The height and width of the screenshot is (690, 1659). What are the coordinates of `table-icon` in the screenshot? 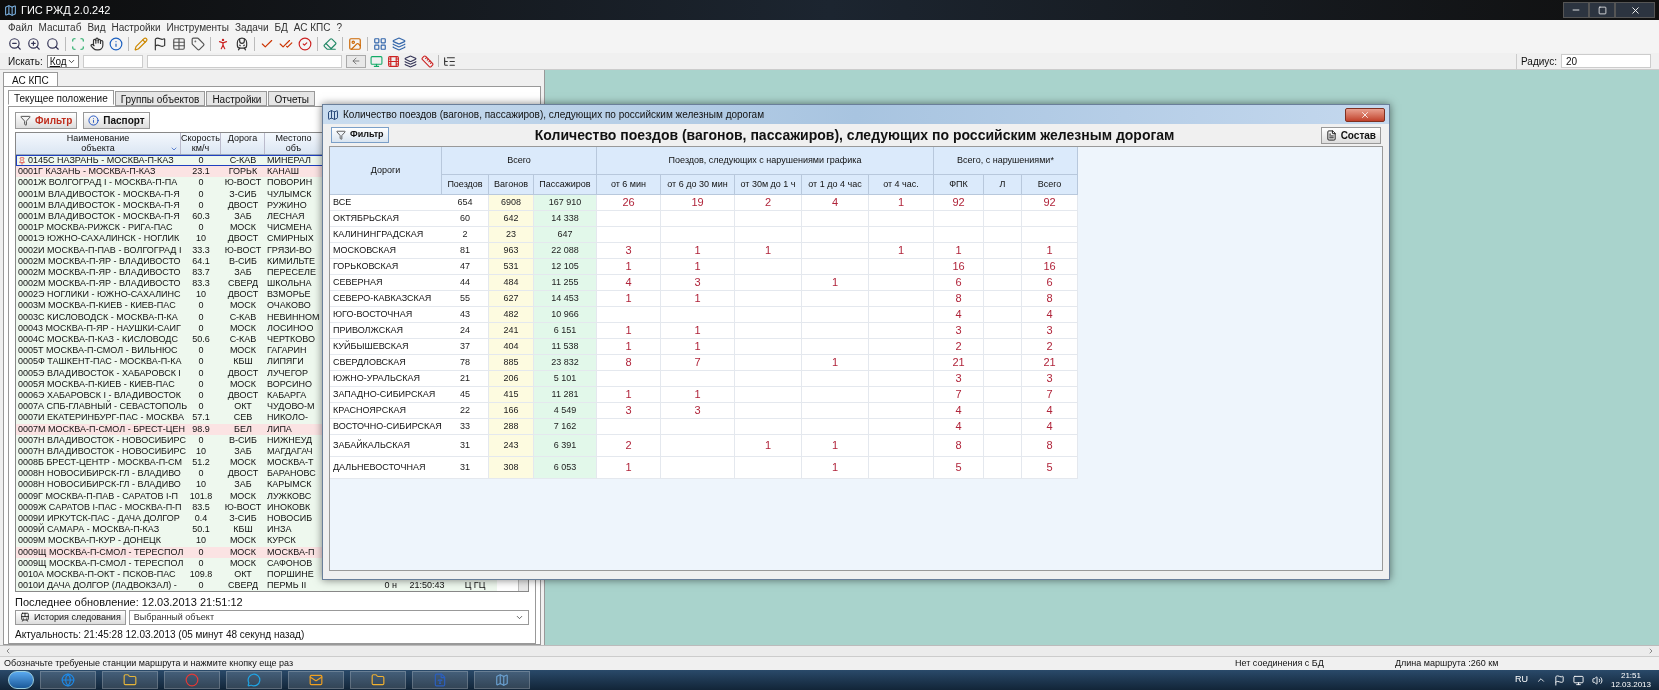 It's located at (179, 44).